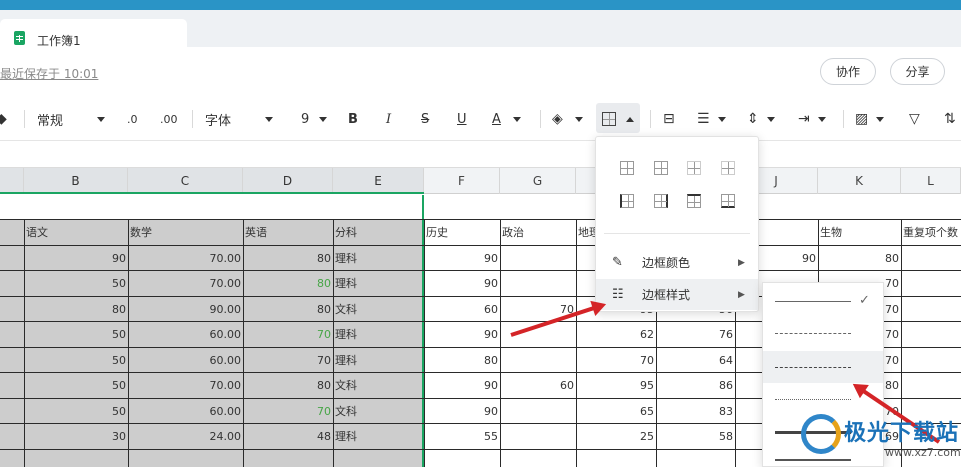  Describe the element at coordinates (715, 119) in the screenshot. I see `align-button: ☰` at that location.